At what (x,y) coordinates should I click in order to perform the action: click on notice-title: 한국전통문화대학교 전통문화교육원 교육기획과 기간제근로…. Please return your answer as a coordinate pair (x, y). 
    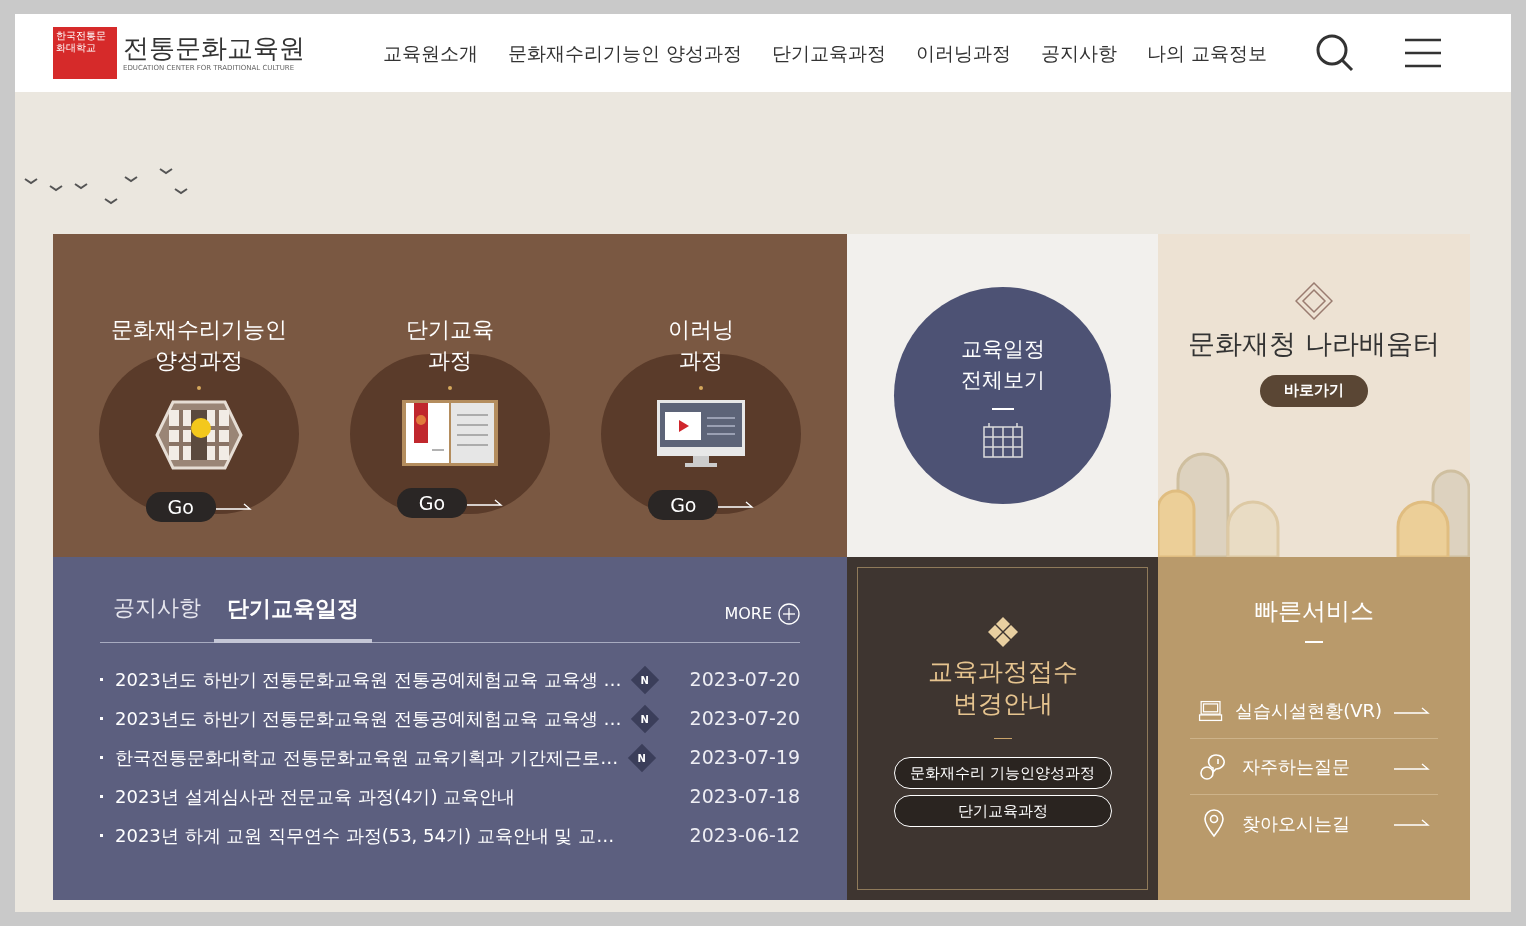
    Looking at the image, I should click on (367, 757).